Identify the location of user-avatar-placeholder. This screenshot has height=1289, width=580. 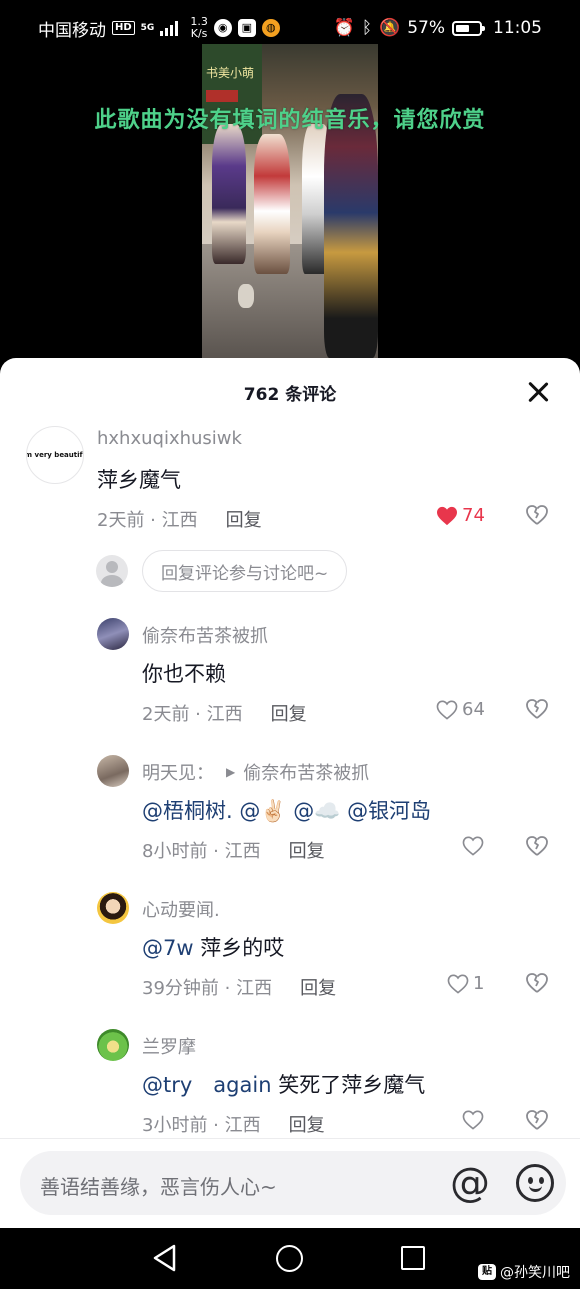
(112, 571).